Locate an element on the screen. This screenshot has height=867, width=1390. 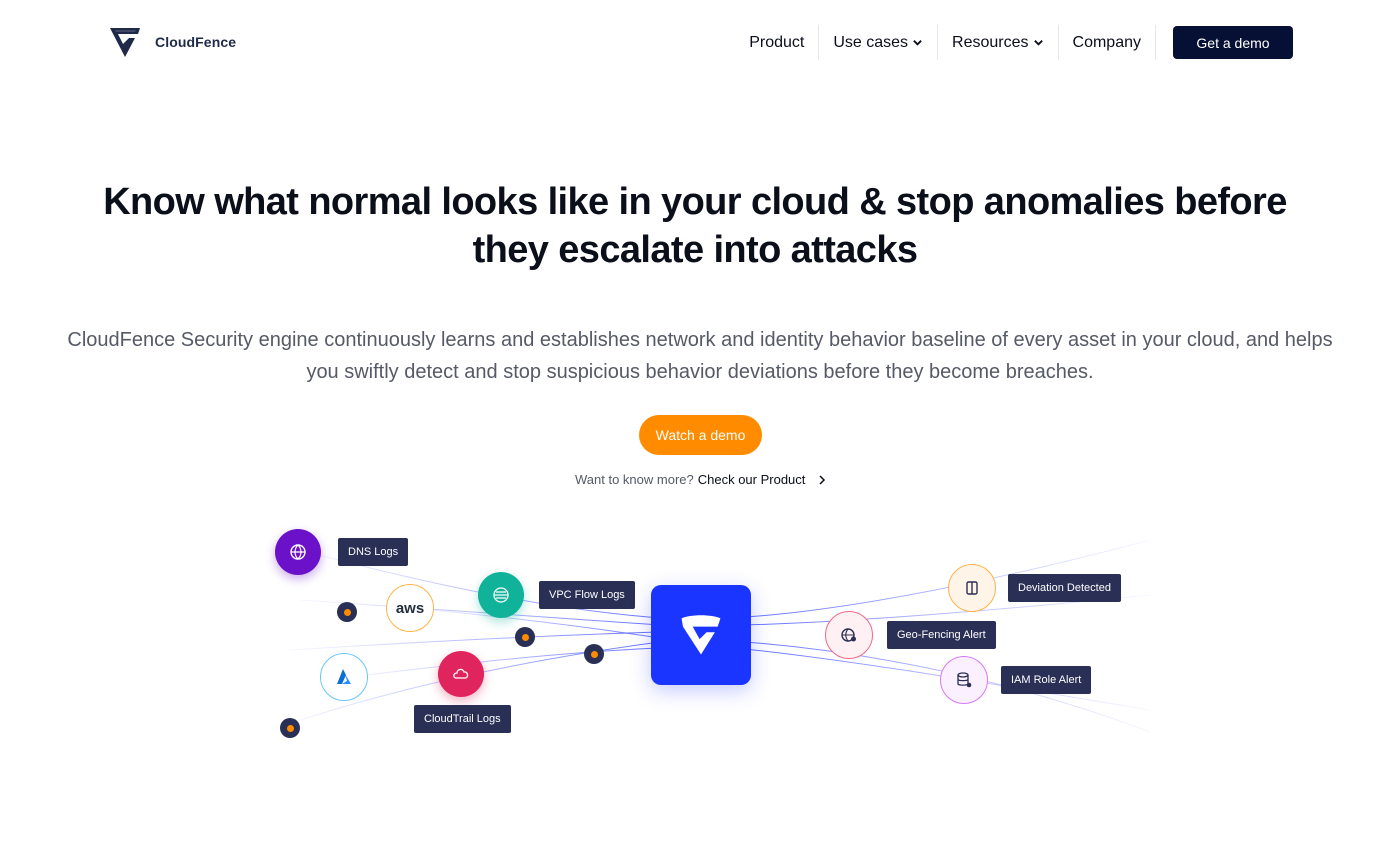
nav-use-cases-label: Use cases is located at coordinates (871, 42).